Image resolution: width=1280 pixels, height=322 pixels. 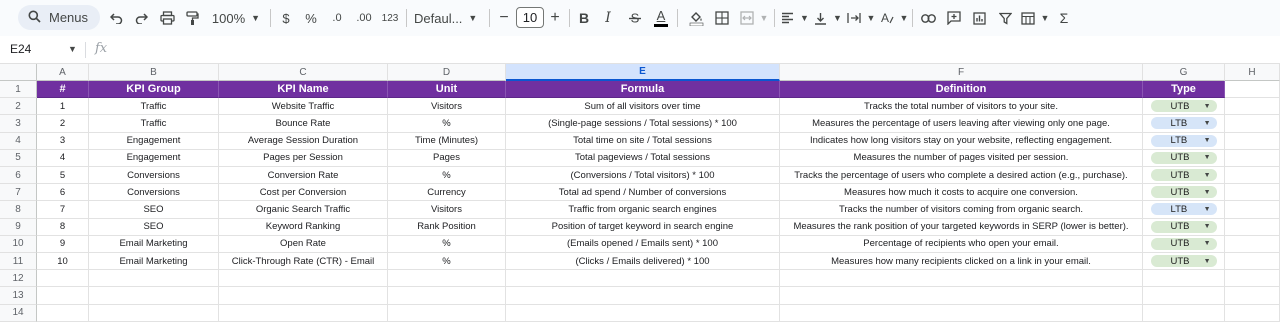 What do you see at coordinates (635, 18) in the screenshot?
I see `strikethrough-button: S` at bounding box center [635, 18].